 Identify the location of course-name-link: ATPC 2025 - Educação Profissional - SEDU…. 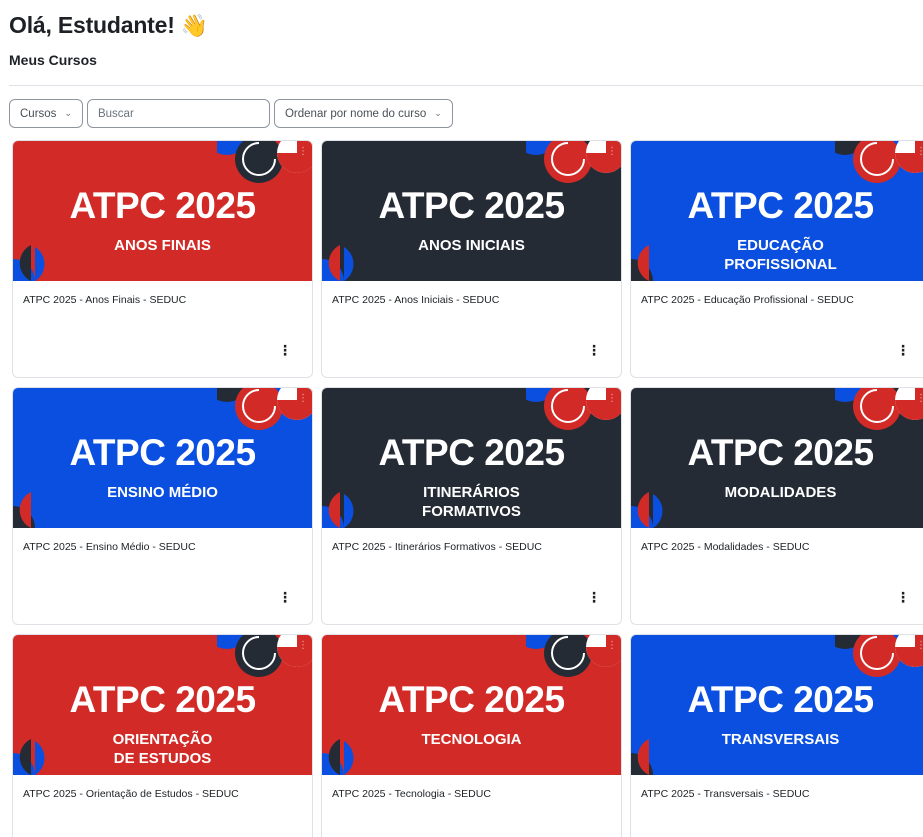
(777, 293).